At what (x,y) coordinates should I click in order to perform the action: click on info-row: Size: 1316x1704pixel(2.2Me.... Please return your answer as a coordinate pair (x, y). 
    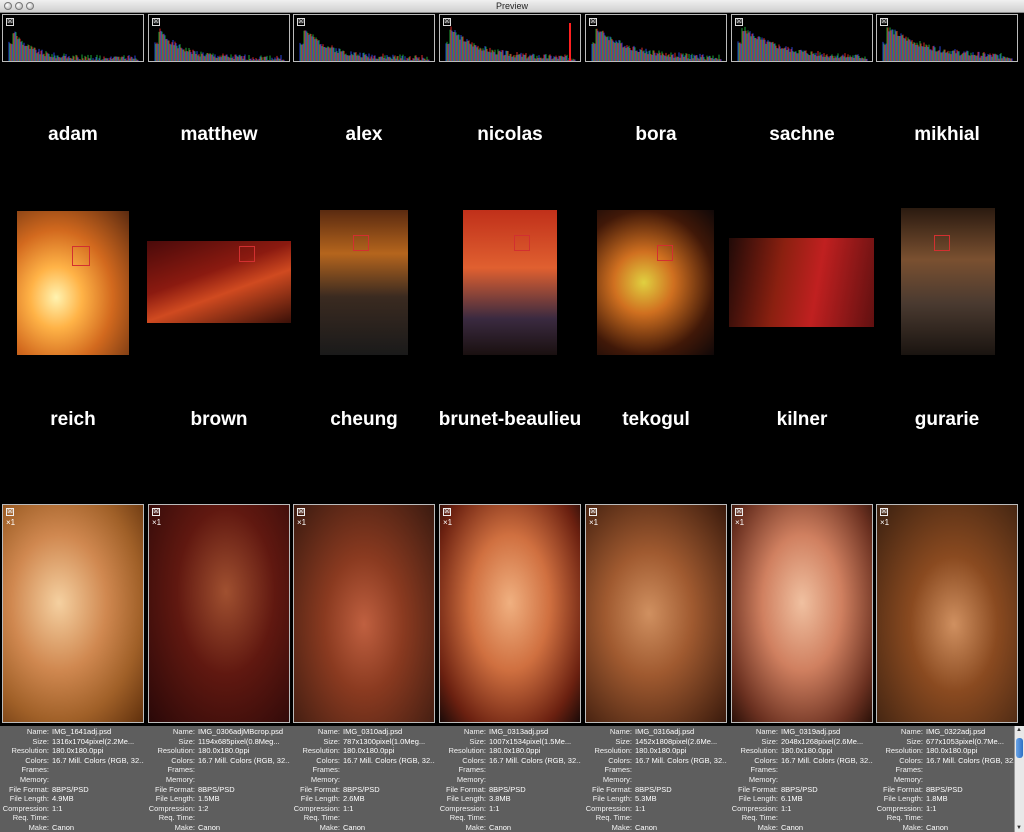
    Looking at the image, I should click on (73, 742).